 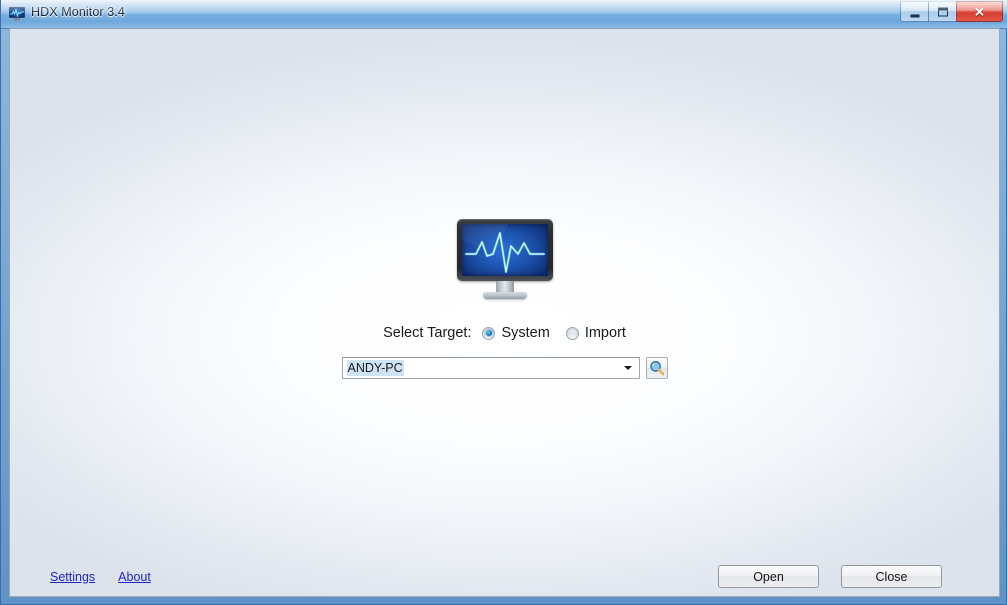 What do you see at coordinates (72, 577) in the screenshot?
I see `settings-link: Settings` at bounding box center [72, 577].